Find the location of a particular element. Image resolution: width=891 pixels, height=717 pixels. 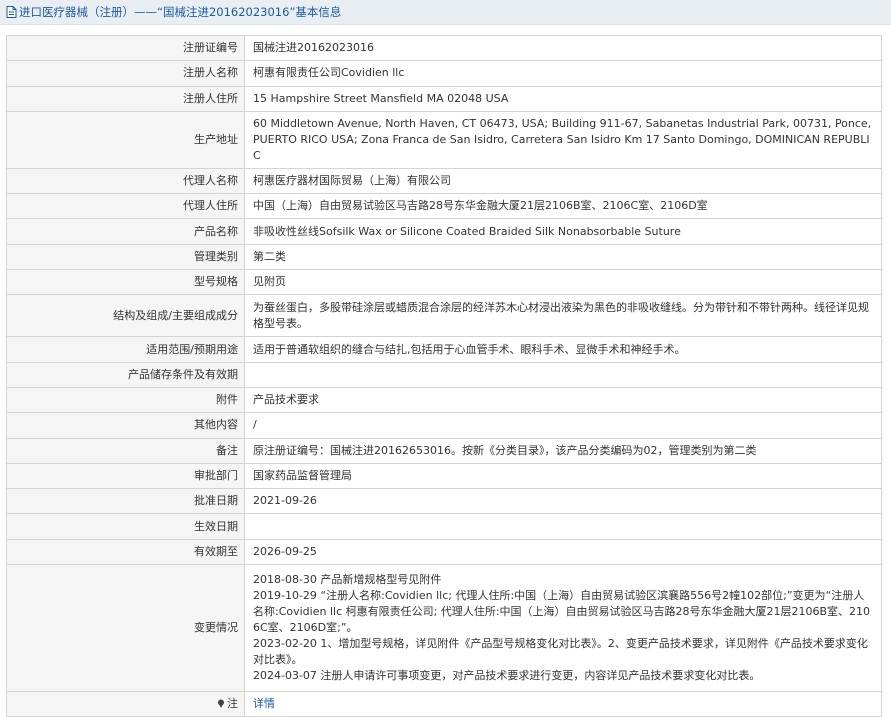

table-row: 型号规格 见附页 is located at coordinates (444, 282).